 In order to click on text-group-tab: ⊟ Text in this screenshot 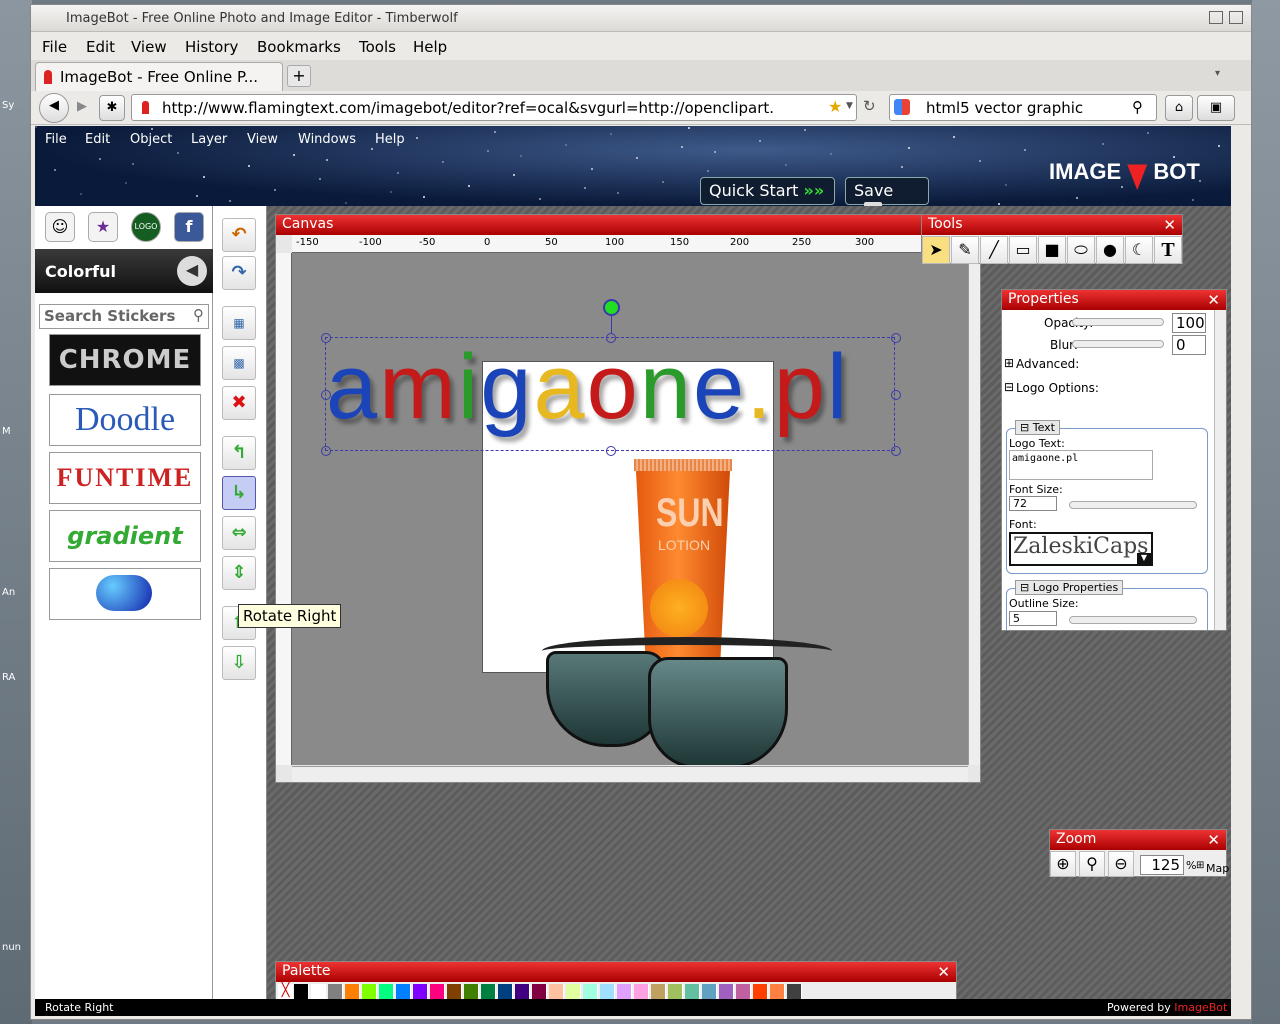, I will do `click(1037, 427)`.